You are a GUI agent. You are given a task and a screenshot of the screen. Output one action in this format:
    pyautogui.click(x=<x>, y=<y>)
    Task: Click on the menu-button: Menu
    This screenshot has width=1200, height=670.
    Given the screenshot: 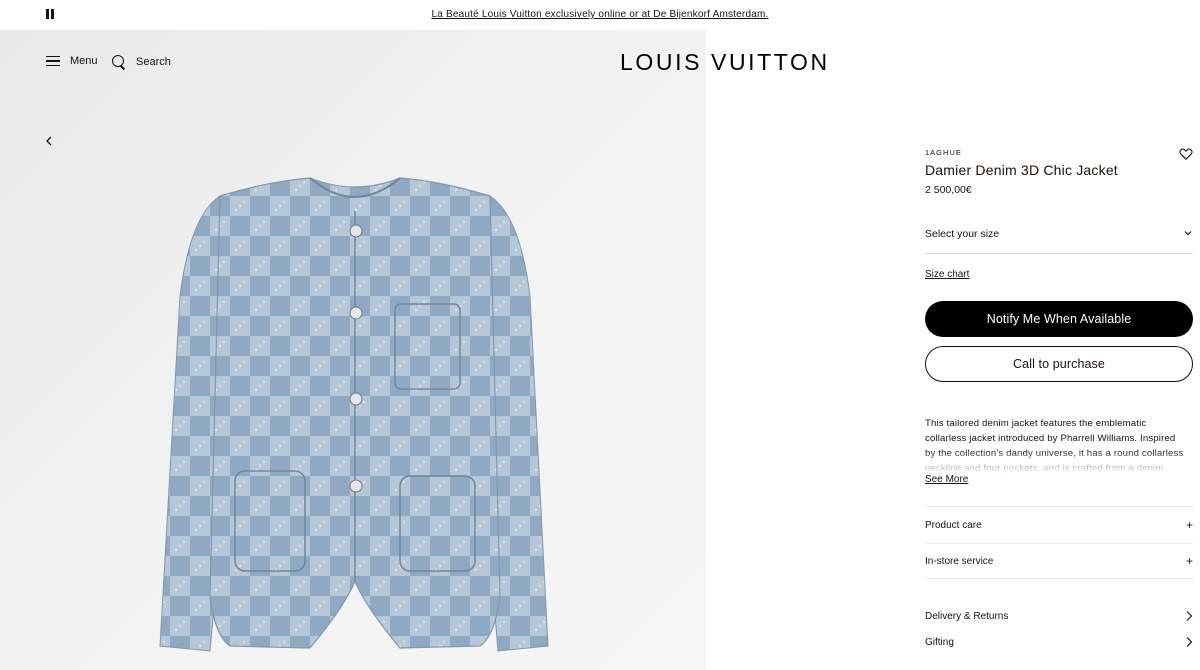 What is the action you would take?
    pyautogui.click(x=72, y=61)
    